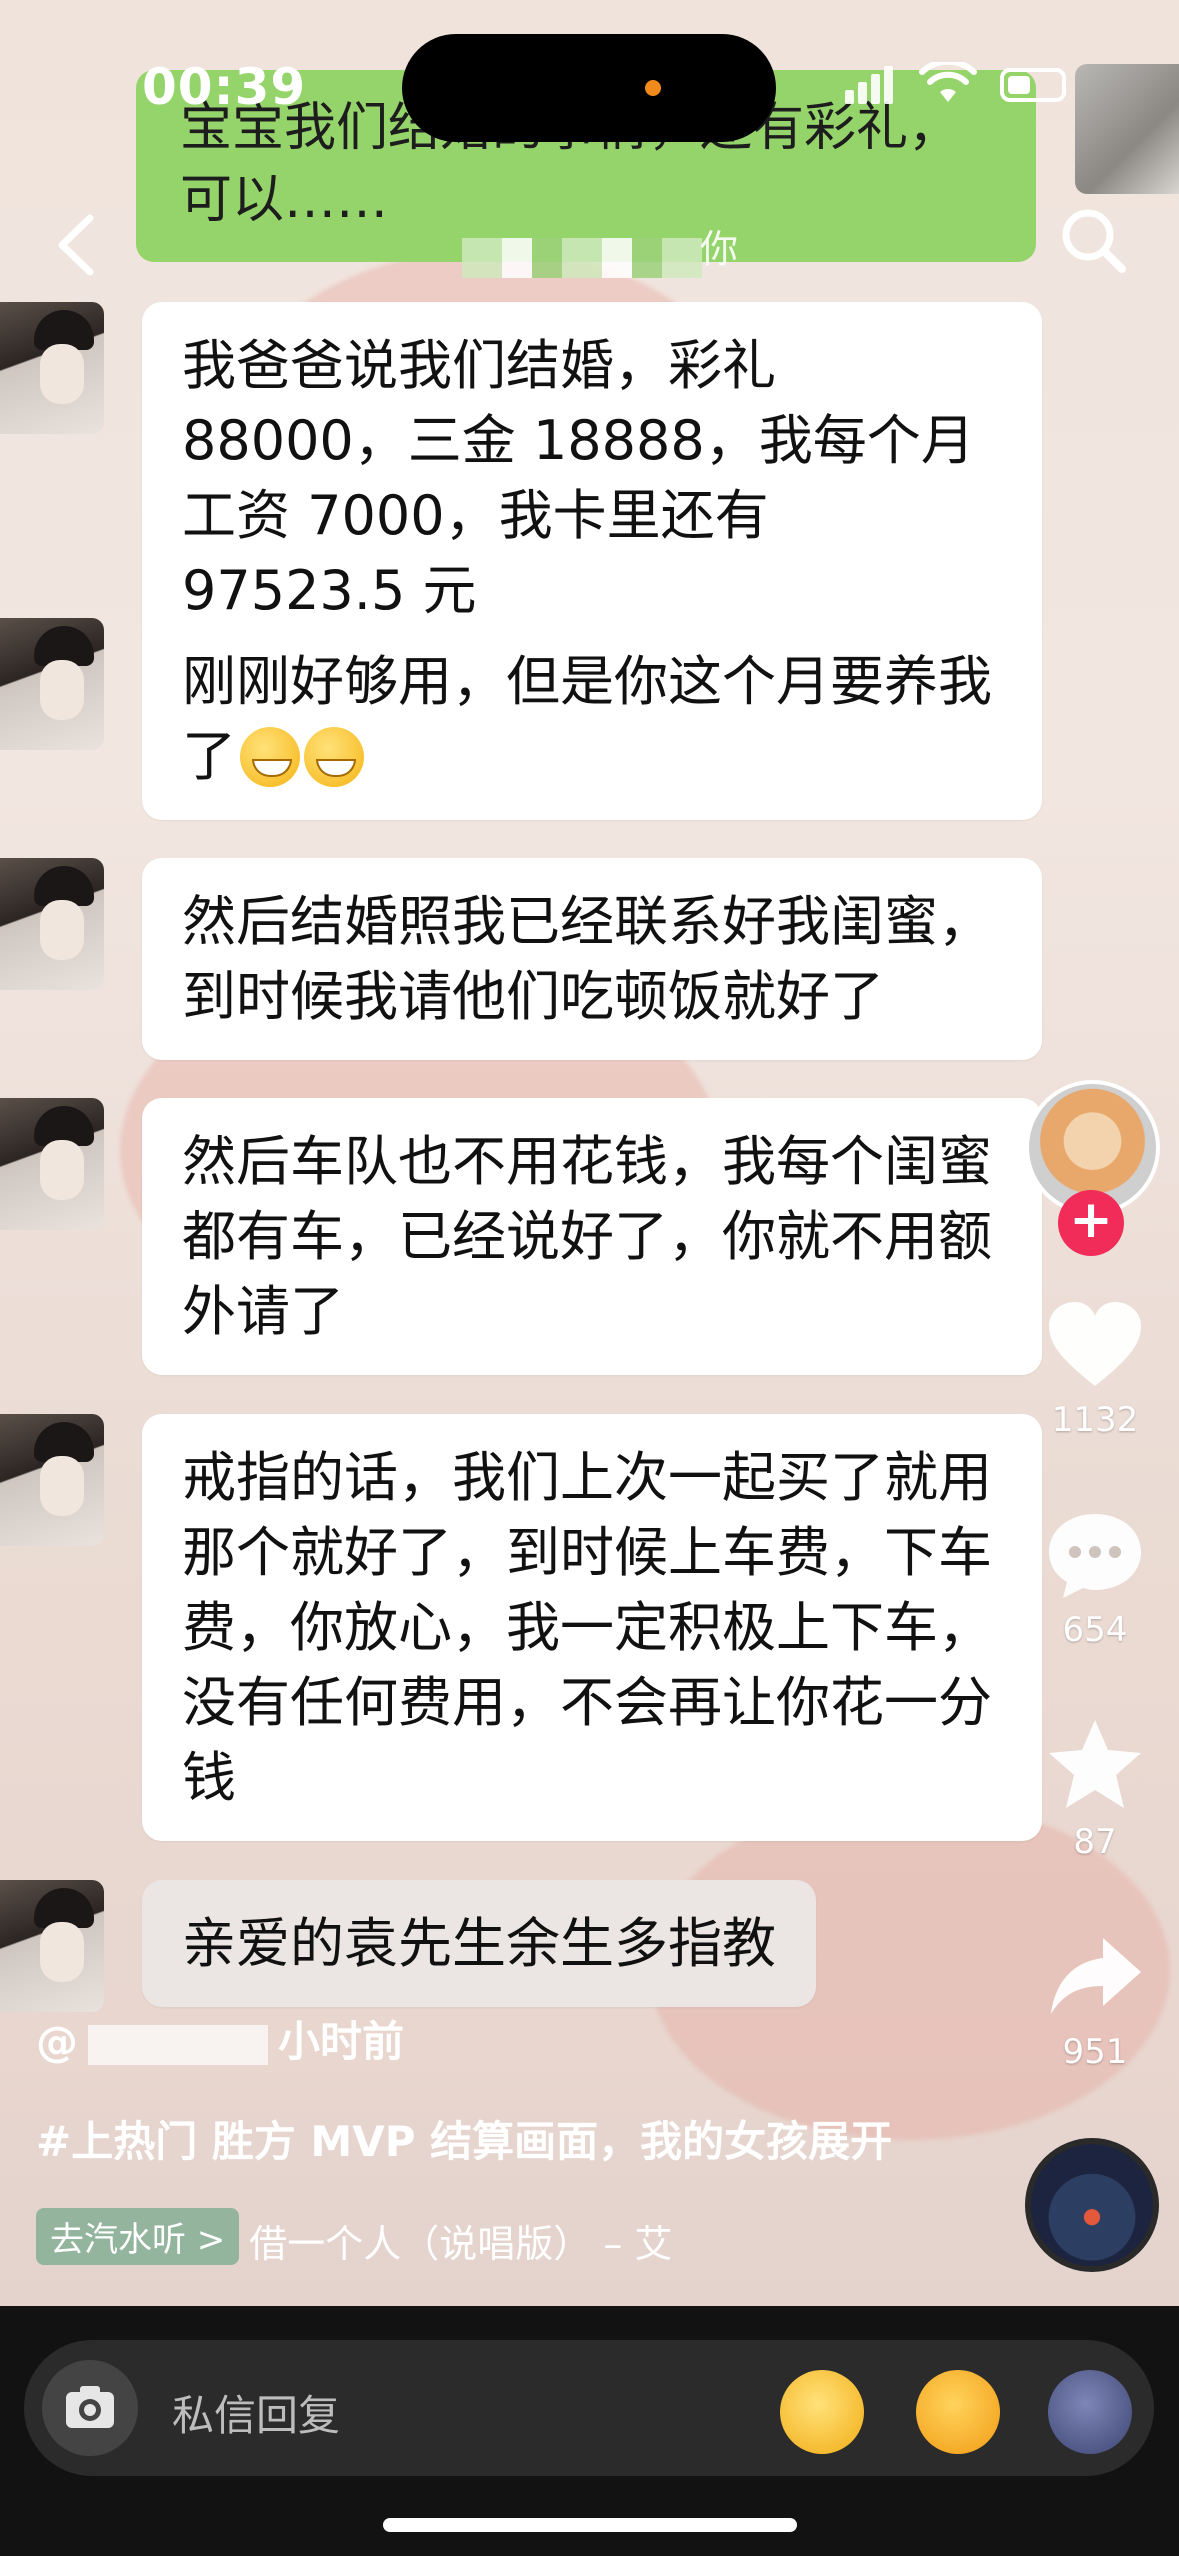  I want to click on home-indicator, so click(590, 2525).